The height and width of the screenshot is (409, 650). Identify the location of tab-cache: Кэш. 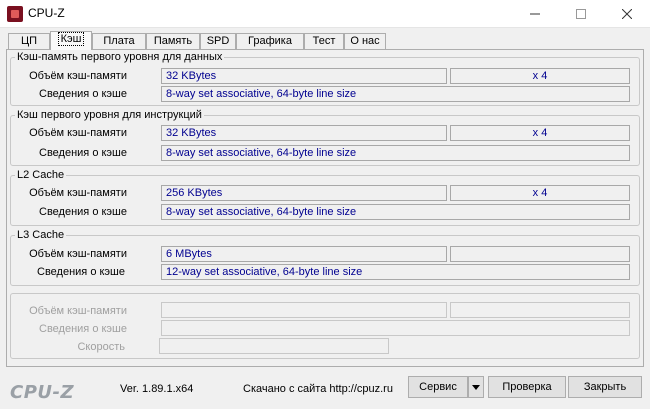
(71, 40).